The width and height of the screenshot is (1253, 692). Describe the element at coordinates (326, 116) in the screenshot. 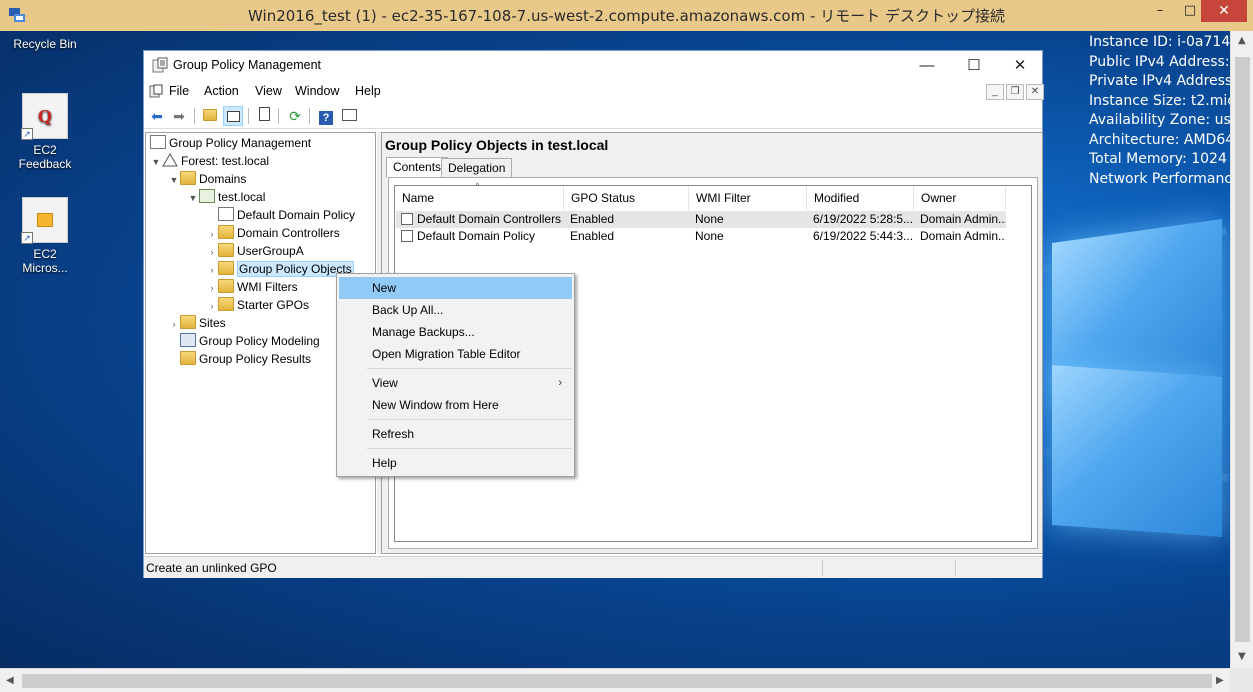

I see `help-icon: ?` at that location.